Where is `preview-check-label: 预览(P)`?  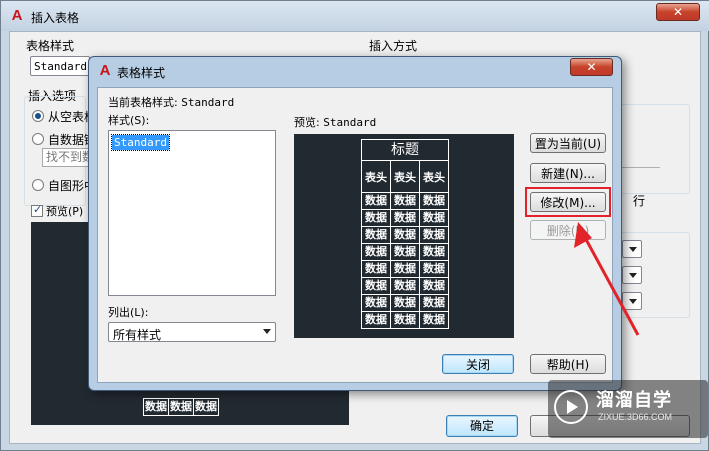 preview-check-label: 预览(P) is located at coordinates (65, 211).